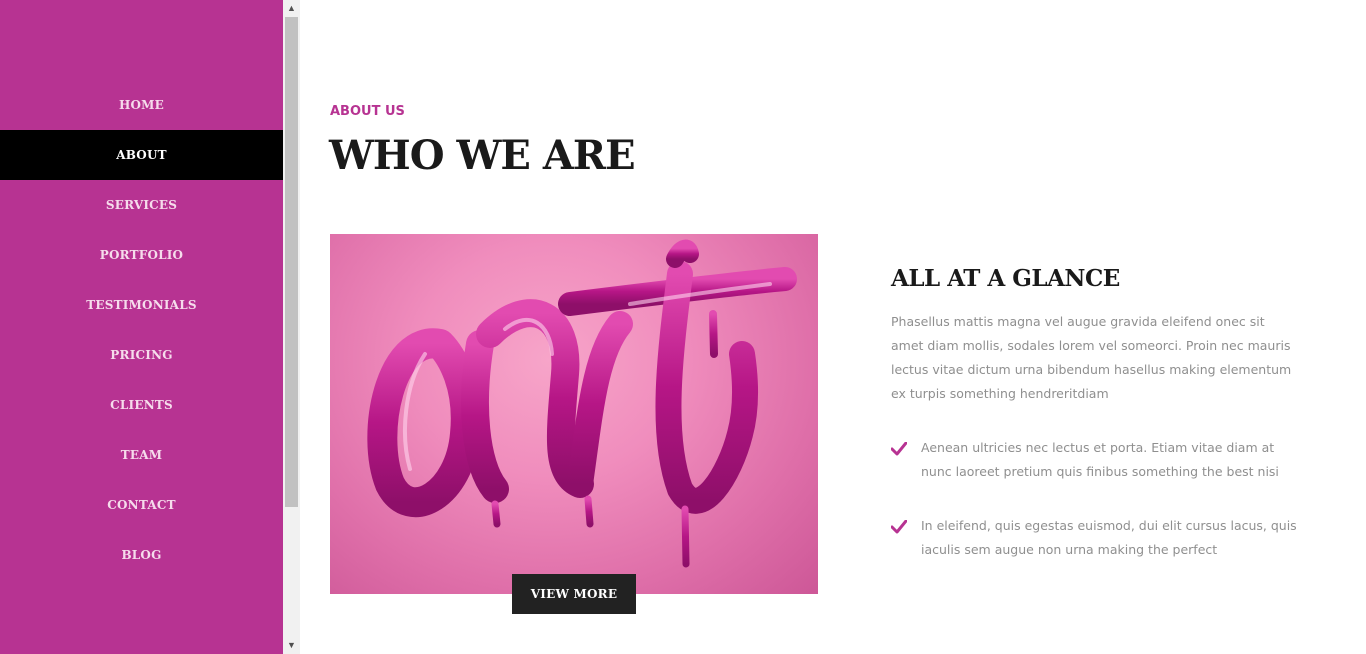  What do you see at coordinates (141, 455) in the screenshot?
I see `nav-item-team: TEAM` at bounding box center [141, 455].